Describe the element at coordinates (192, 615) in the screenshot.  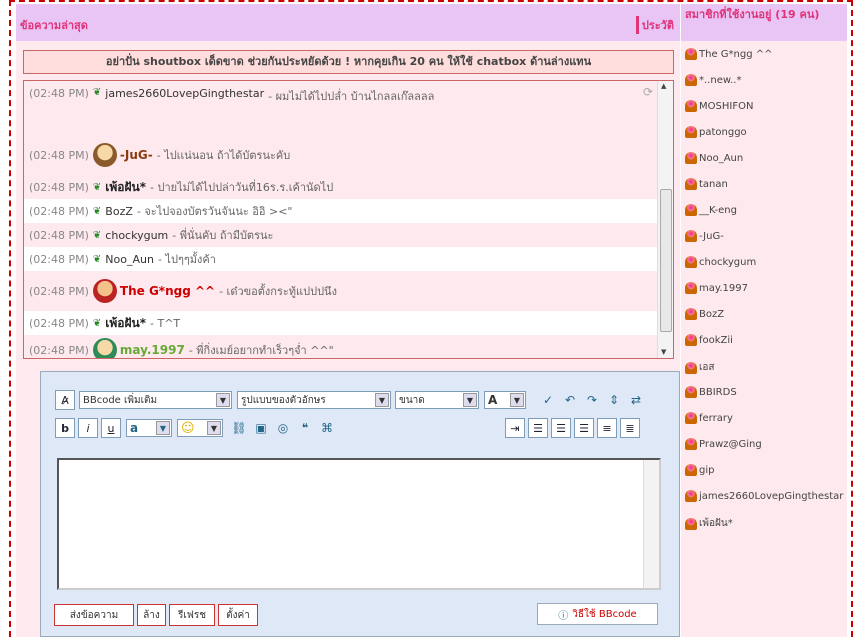
I see `refresh-button: รีเฟรช` at that location.